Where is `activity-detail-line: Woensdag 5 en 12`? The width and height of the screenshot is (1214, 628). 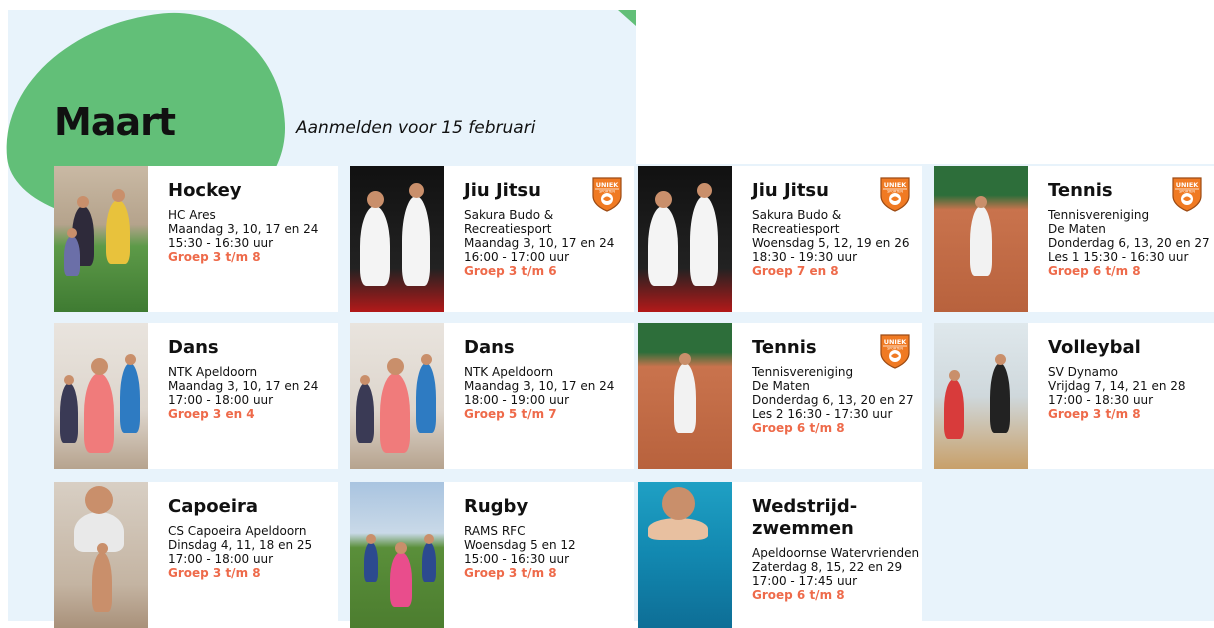
activity-detail-line: Woensdag 5 en 12 is located at coordinates (520, 545).